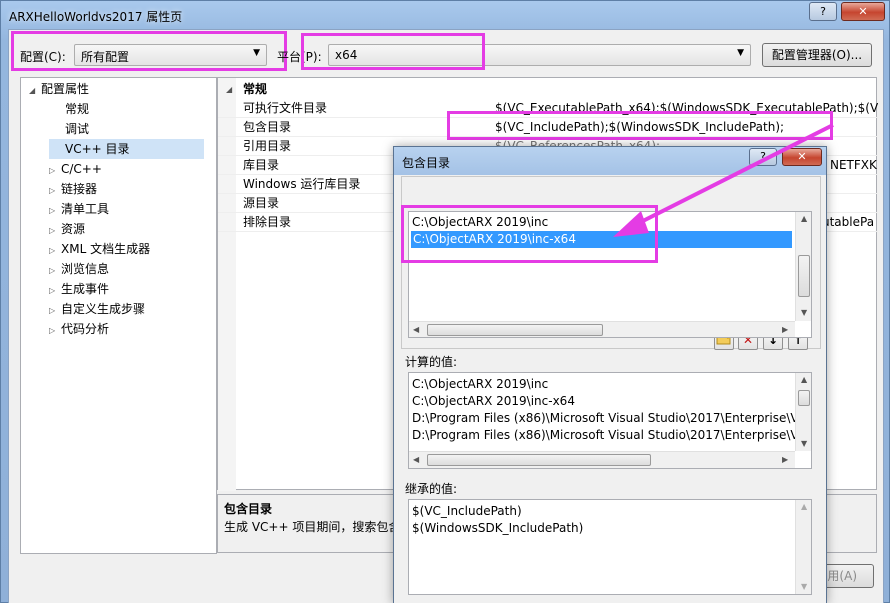 The height and width of the screenshot is (603, 890). I want to click on tree-item-resources: ▷ 资源, so click(67, 229).